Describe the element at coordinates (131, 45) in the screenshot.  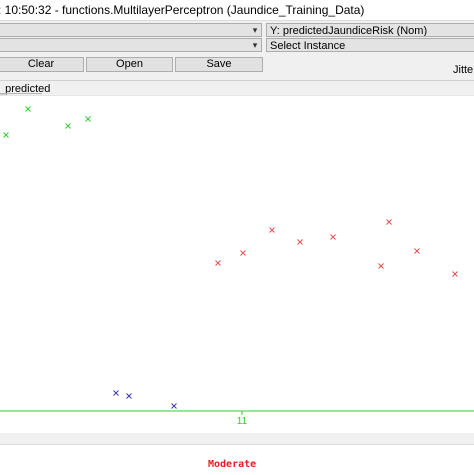
I see `colour-select: ▾` at that location.